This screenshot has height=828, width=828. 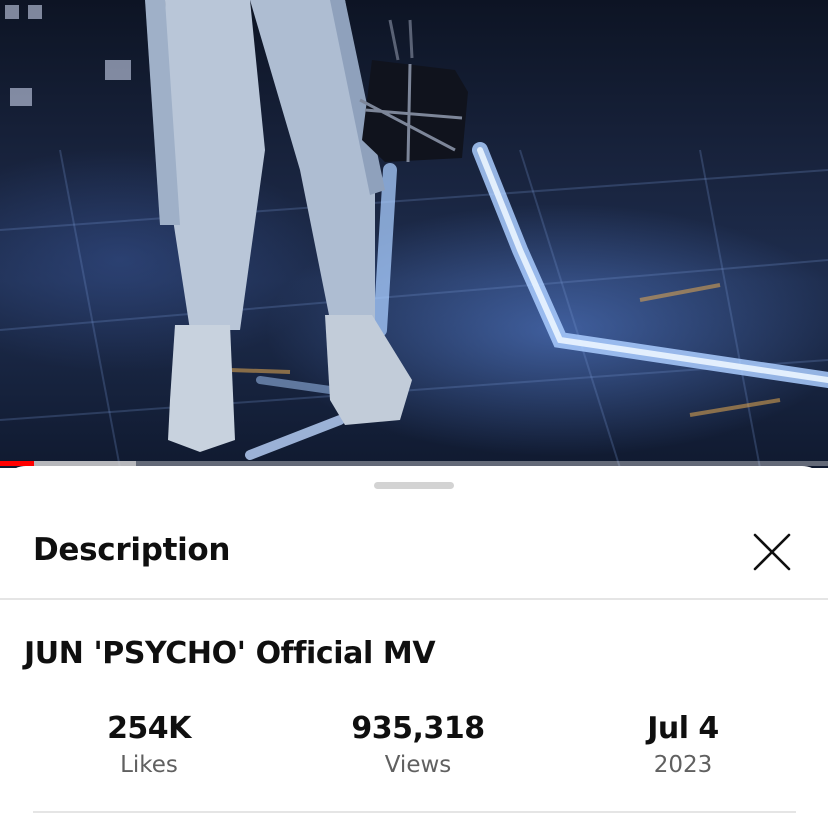 I want to click on views-stat: 935,318 Views, so click(x=418, y=745).